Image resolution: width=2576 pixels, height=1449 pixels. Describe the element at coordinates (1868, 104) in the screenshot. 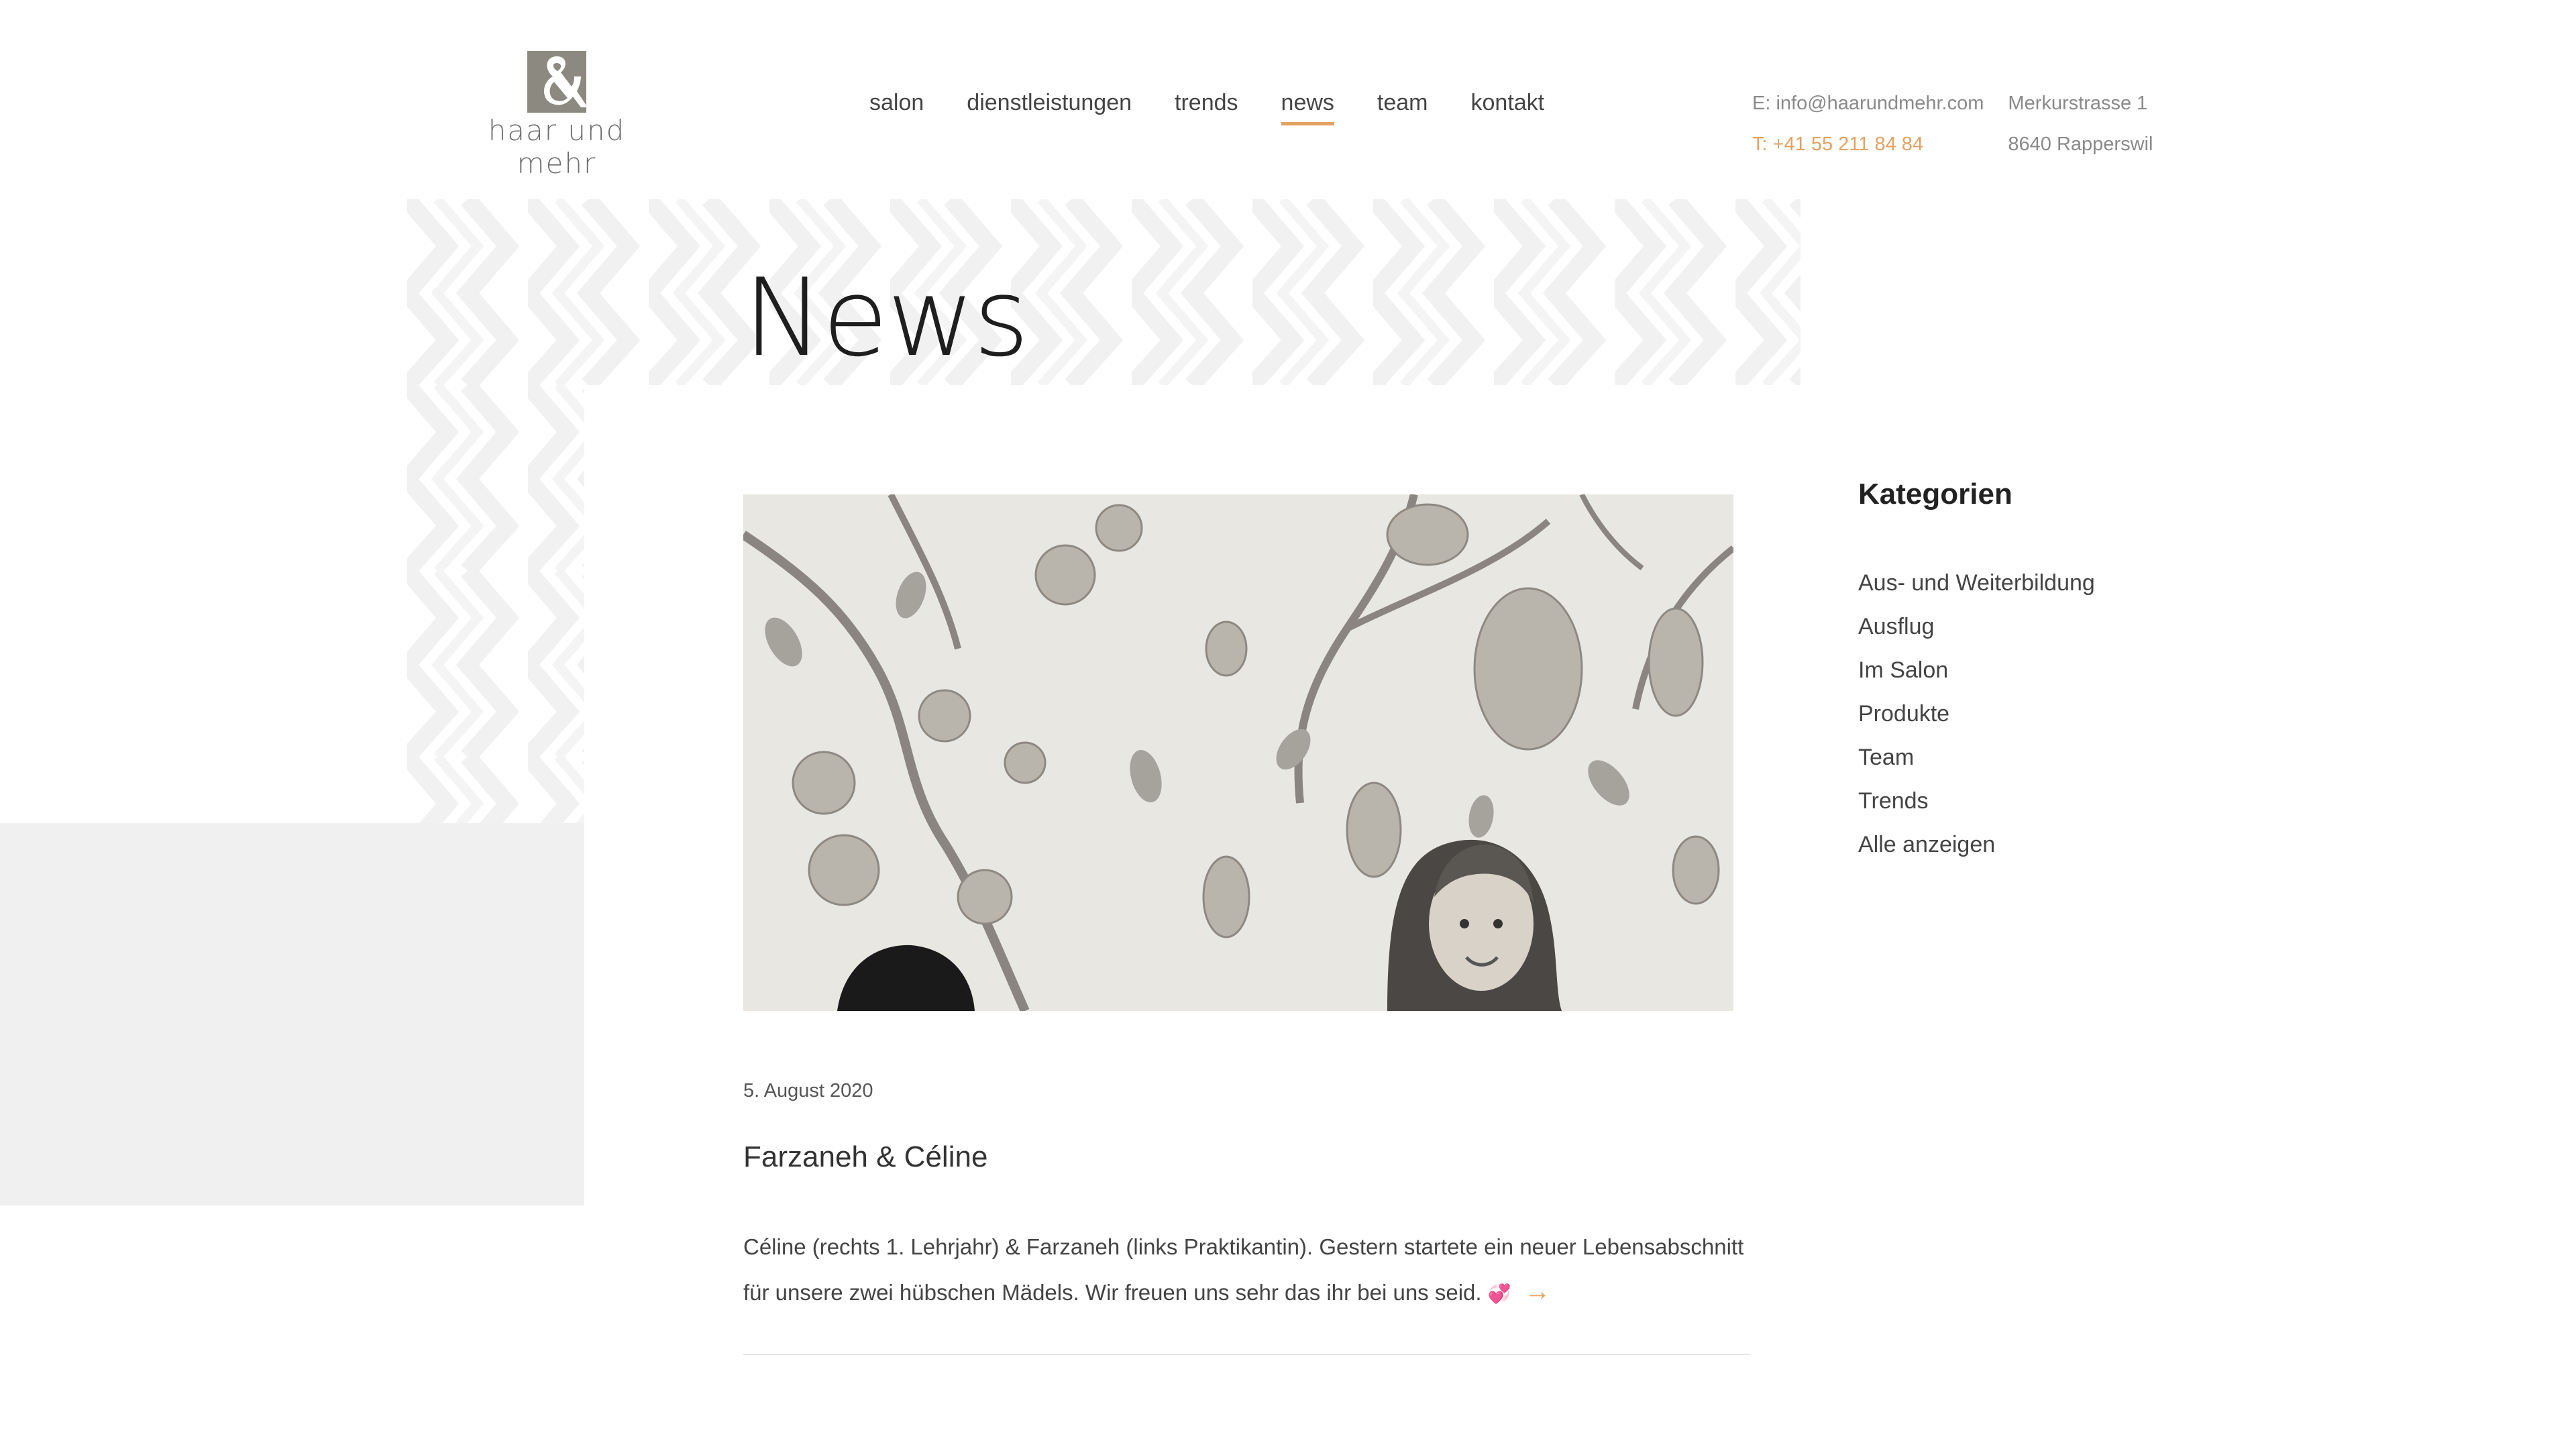

I see `contact-email-link: E: info@haarundmehr.com` at that location.